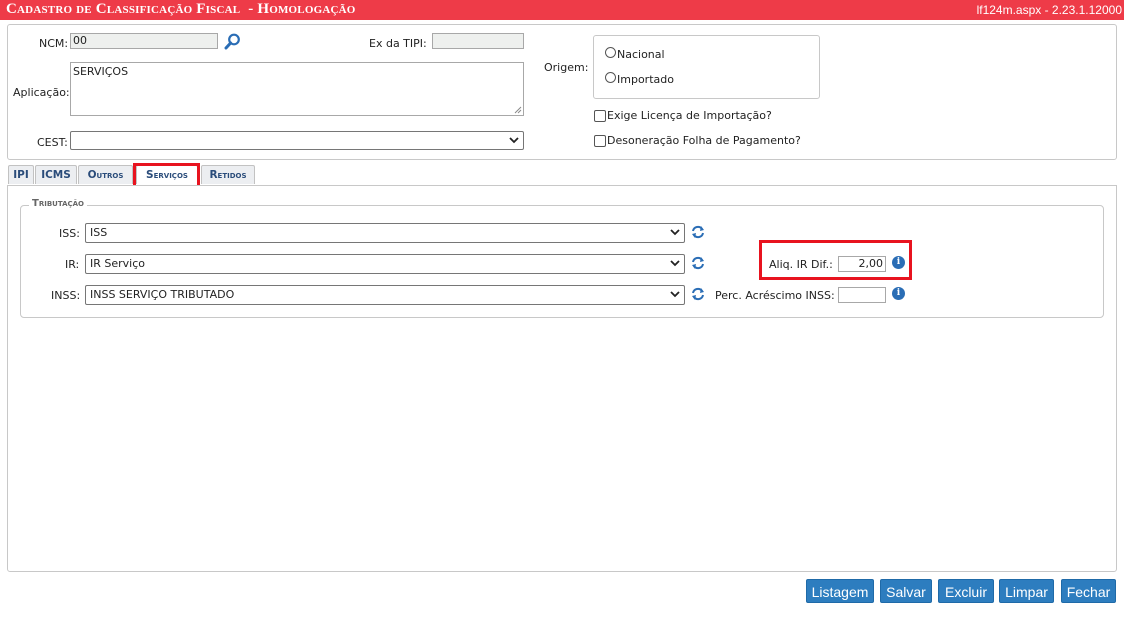 This screenshot has height=618, width=1124. I want to click on perc-inss-input, so click(862, 295).